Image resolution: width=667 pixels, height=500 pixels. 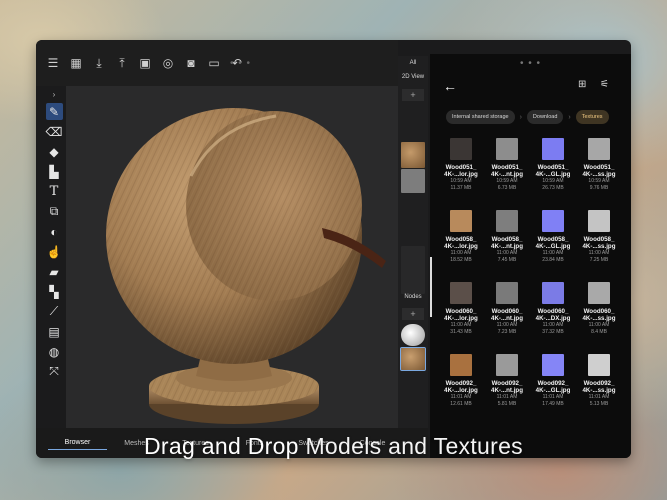 I want to click on fill-bucket-icon: ◆, so click(x=54, y=151).